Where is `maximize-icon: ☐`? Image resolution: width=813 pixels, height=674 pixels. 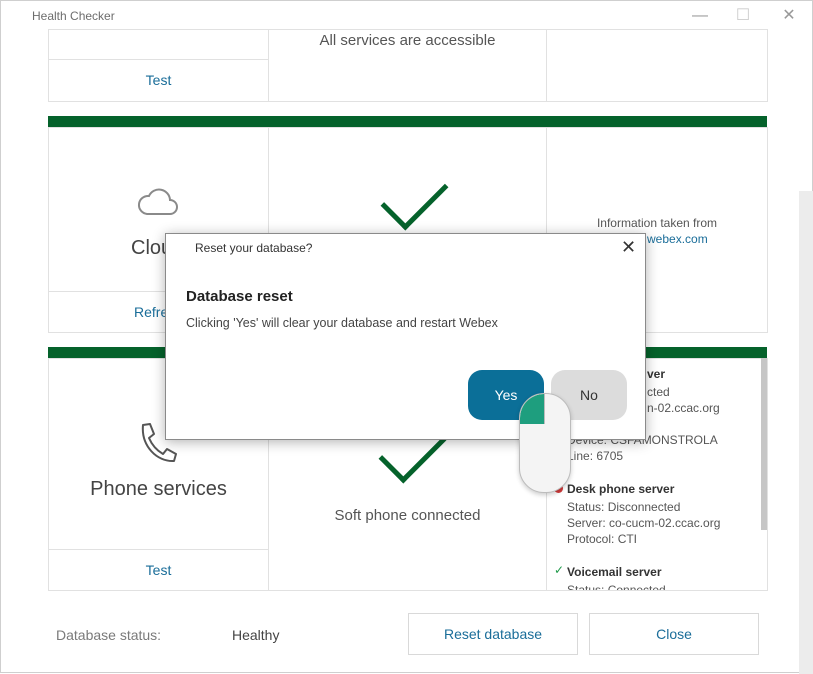
maximize-icon: ☐ is located at coordinates (743, 16).